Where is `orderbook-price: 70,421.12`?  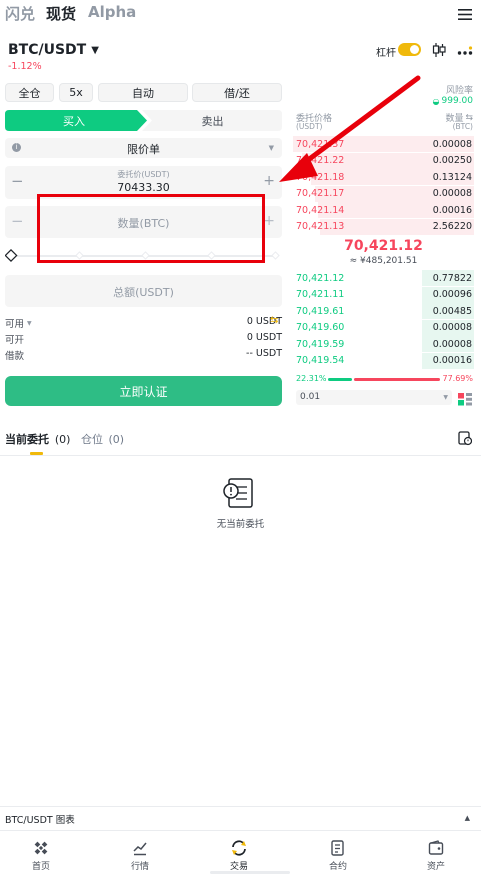 orderbook-price: 70,421.12 is located at coordinates (320, 278).